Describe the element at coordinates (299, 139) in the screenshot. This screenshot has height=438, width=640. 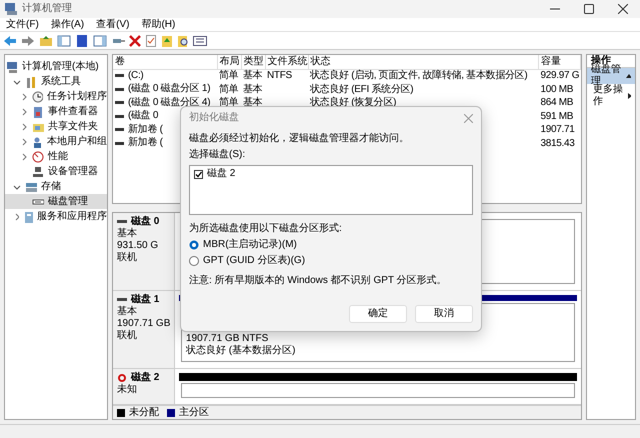
I see `dialog-message: 磁盘必须经过初始化，逻辑磁盘管理器才能访问。` at that location.